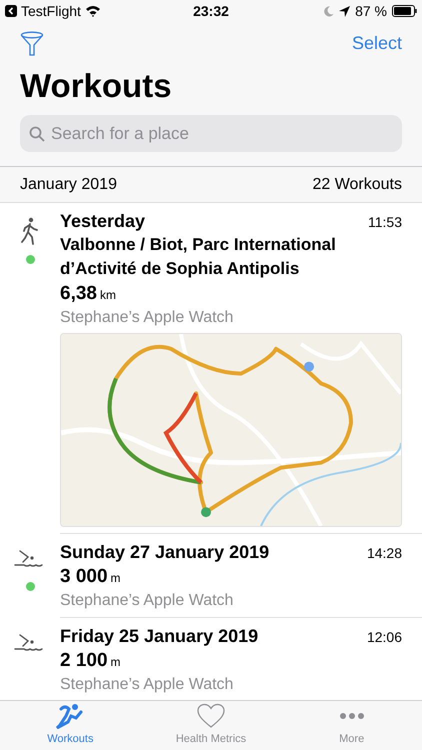 The image size is (422, 750). What do you see at coordinates (329, 11) in the screenshot?
I see `moon-icon` at bounding box center [329, 11].